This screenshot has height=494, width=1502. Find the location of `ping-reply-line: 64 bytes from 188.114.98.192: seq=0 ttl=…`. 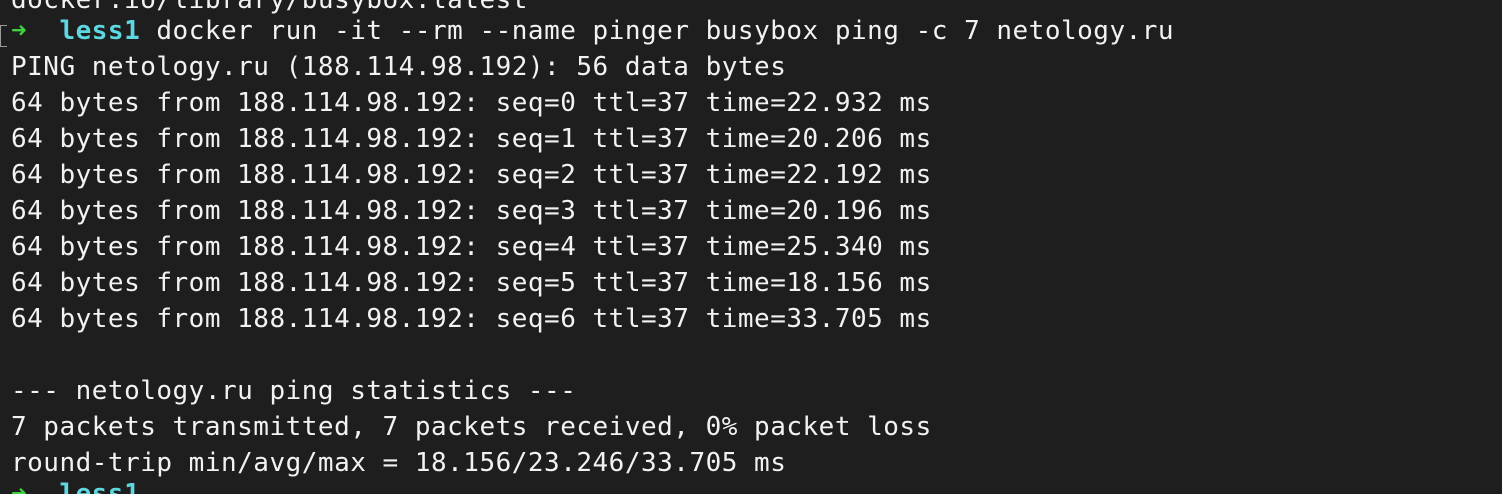

ping-reply-line: 64 bytes from 188.114.98.192: seq=0 ttl=… is located at coordinates (471, 103).